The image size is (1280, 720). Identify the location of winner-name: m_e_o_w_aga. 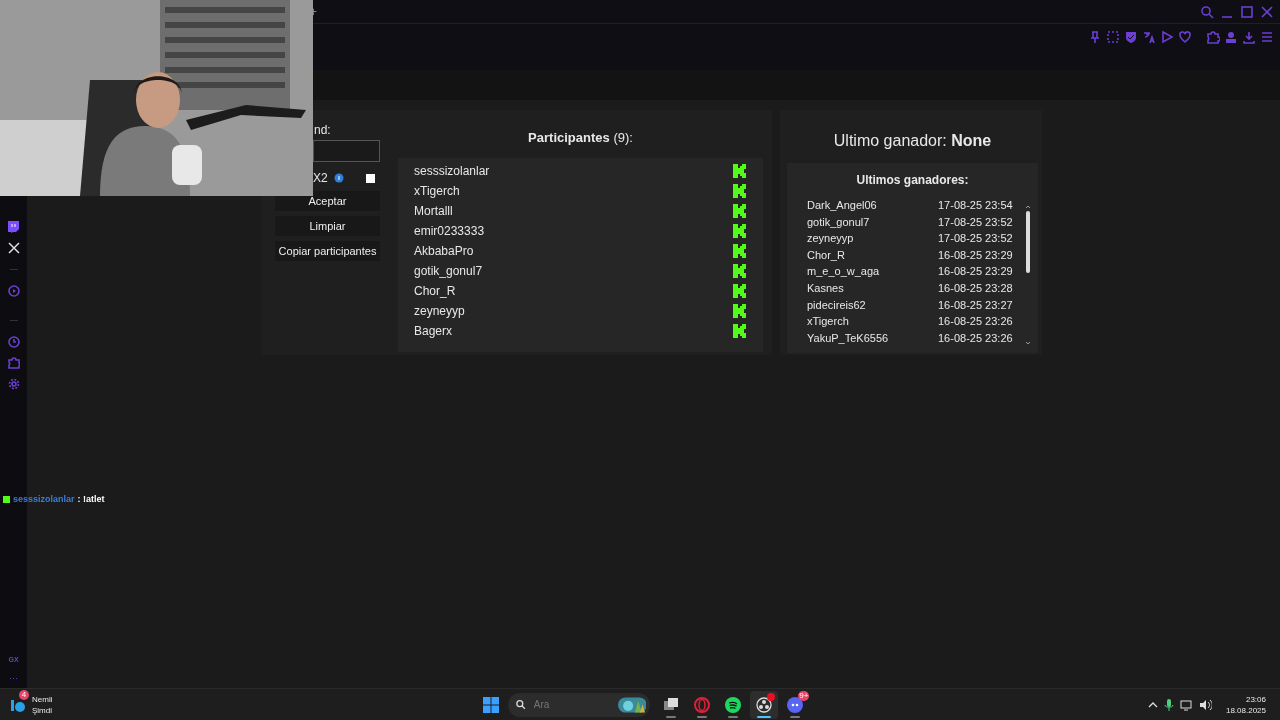
(844, 272).